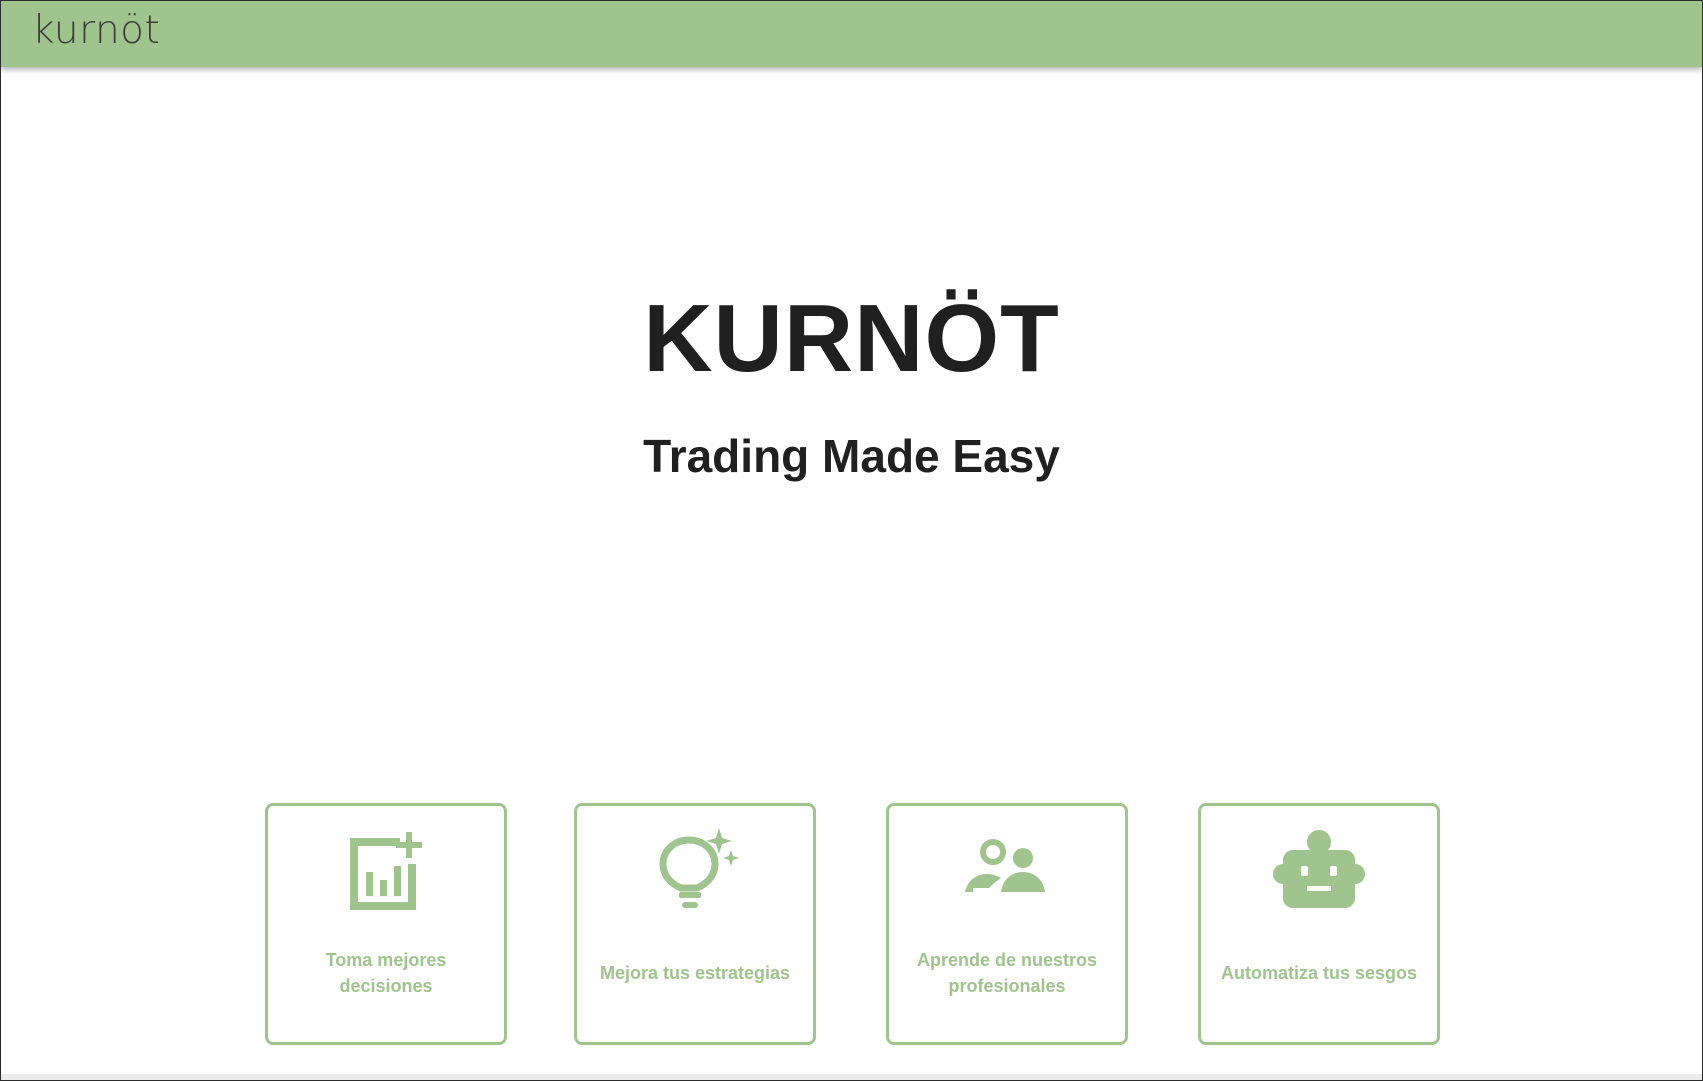  I want to click on hero-title: KURNÖT, so click(851, 338).